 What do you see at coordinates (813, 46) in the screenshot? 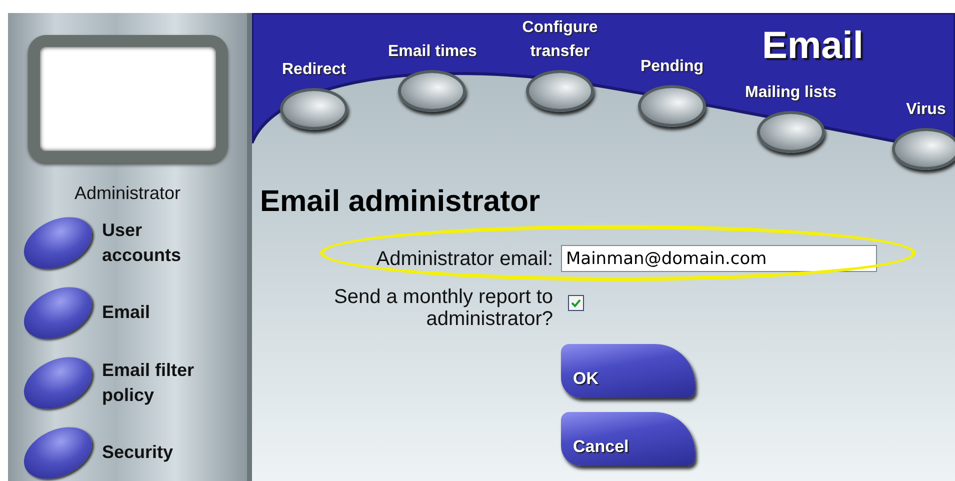
I see `section-title: Email` at bounding box center [813, 46].